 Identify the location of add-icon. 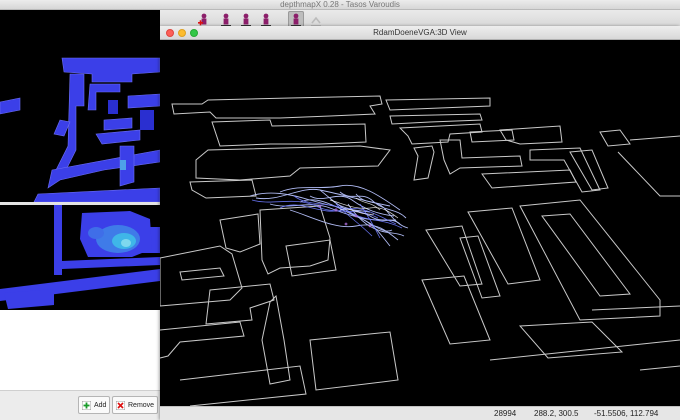
(86, 405).